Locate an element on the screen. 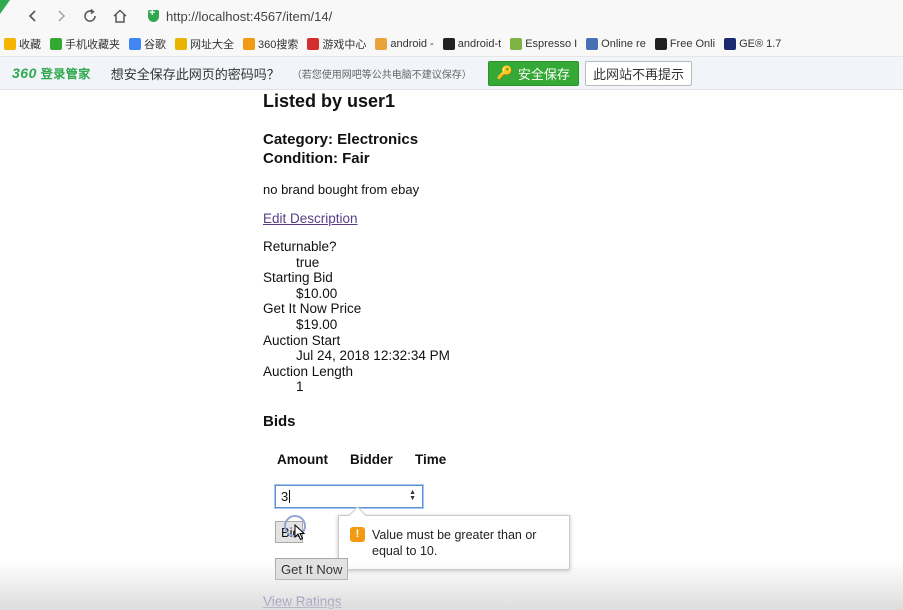 The height and width of the screenshot is (610, 903). bookmark-item: 收藏 is located at coordinates (22, 44).